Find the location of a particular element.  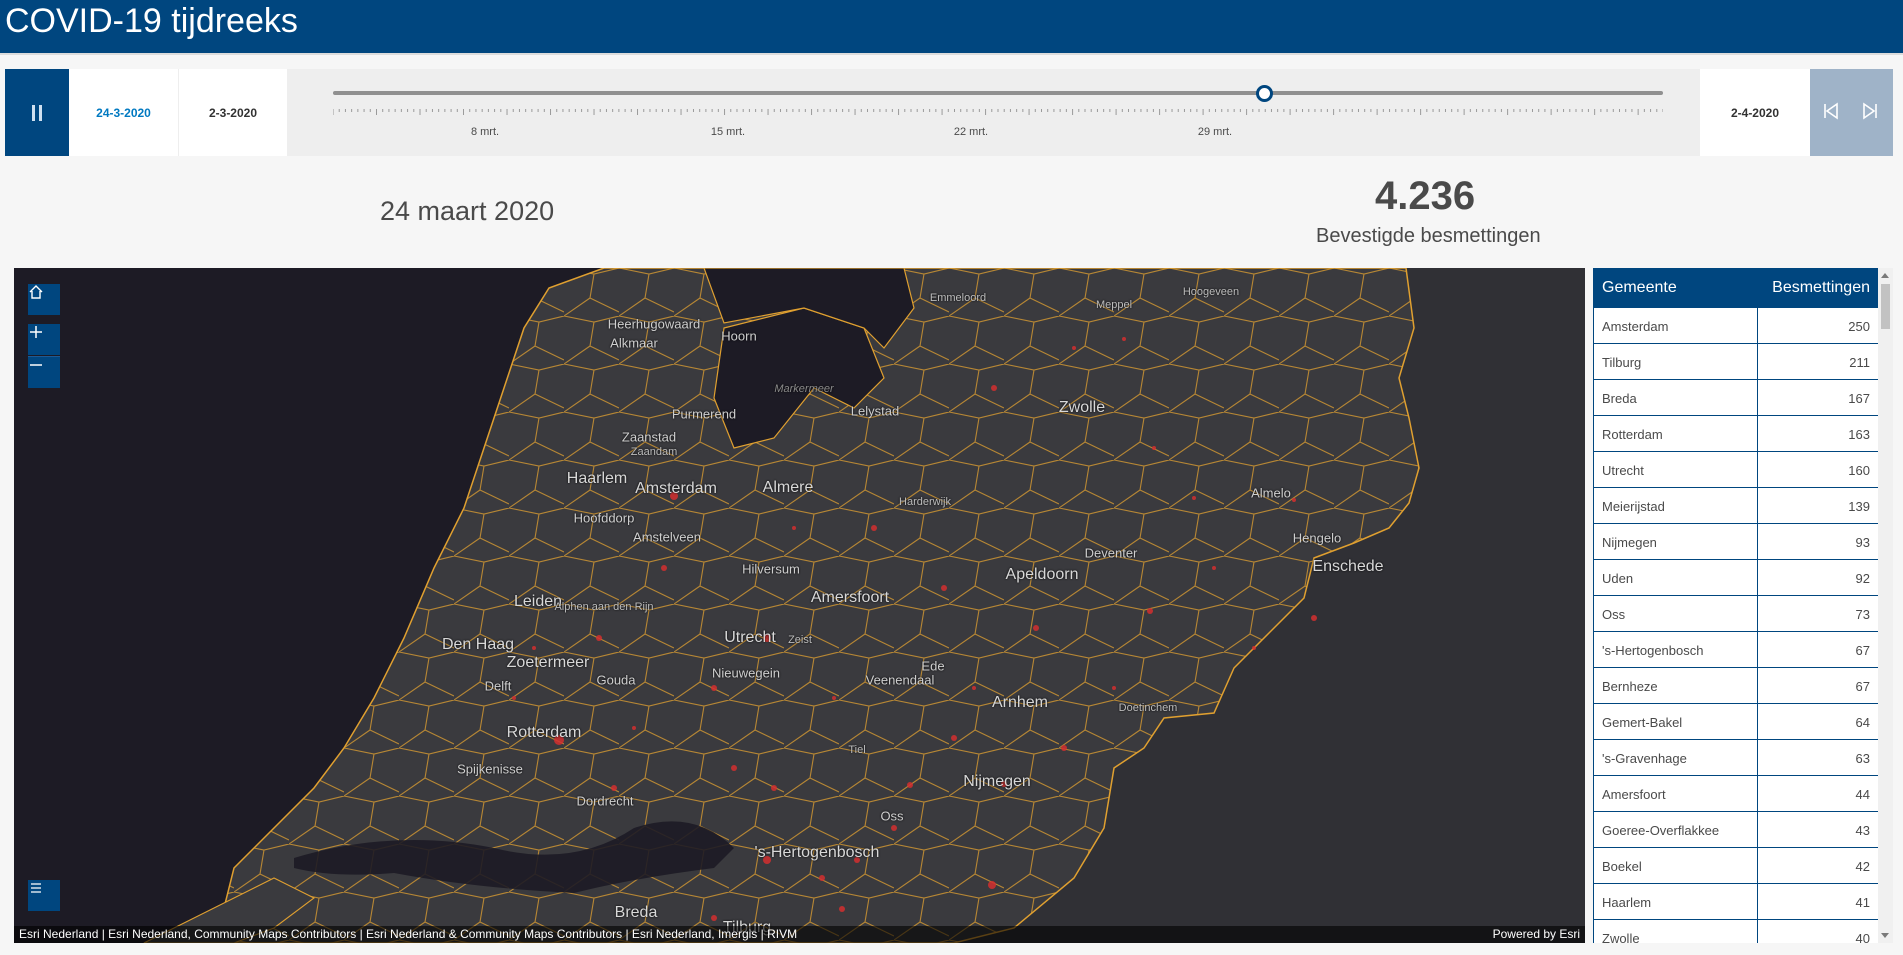

next-button is located at coordinates (1870, 111).